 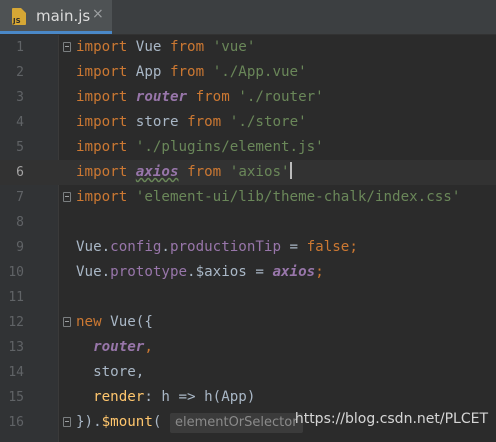 I want to click on code-line: 4 import store from './store', so click(x=248, y=122).